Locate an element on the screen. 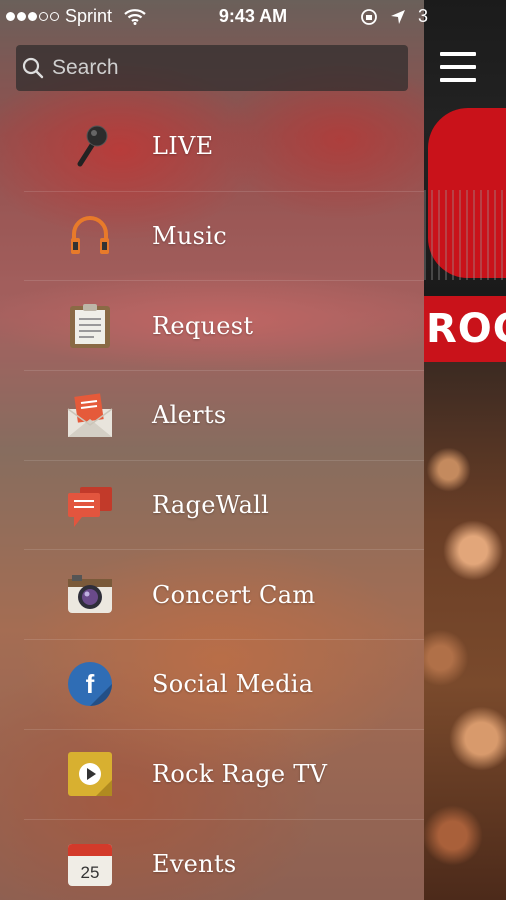 The height and width of the screenshot is (900, 506). menu-item-request: Request is located at coordinates (224, 326).